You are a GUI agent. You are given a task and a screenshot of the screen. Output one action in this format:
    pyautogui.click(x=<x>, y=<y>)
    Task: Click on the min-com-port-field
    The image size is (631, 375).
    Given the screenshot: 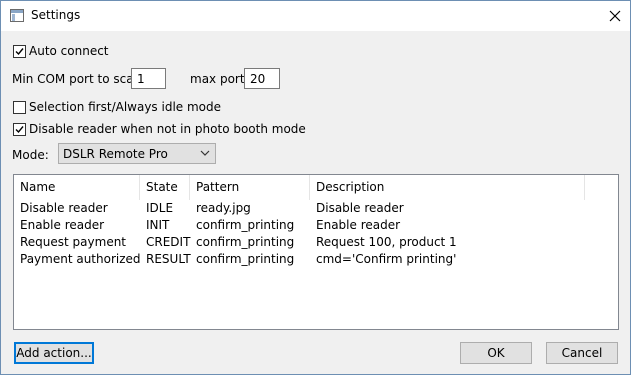 What is the action you would take?
    pyautogui.click(x=148, y=78)
    